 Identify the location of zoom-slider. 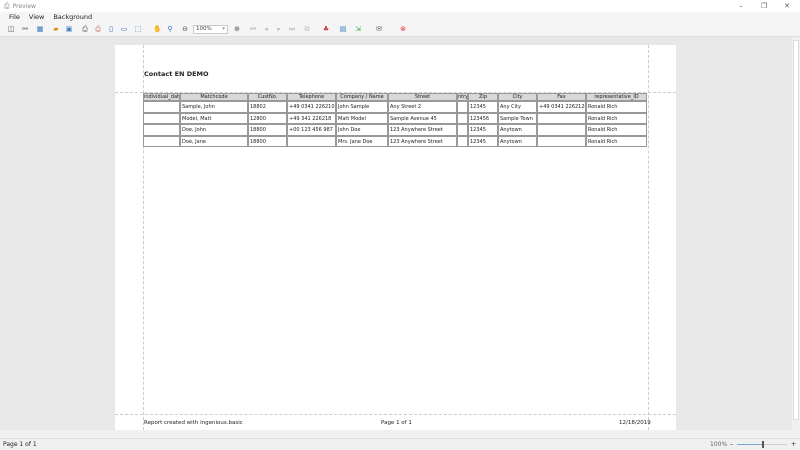
(762, 444).